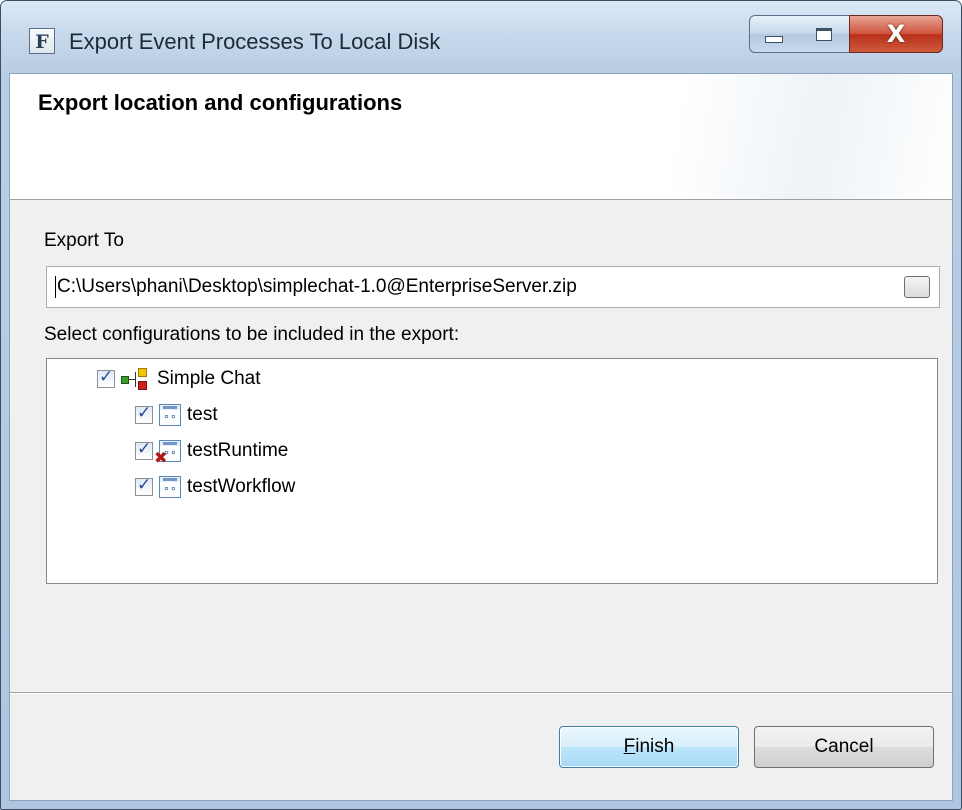 This screenshot has height=810, width=962. What do you see at coordinates (844, 747) in the screenshot?
I see `cancel-button: Cancel` at bounding box center [844, 747].